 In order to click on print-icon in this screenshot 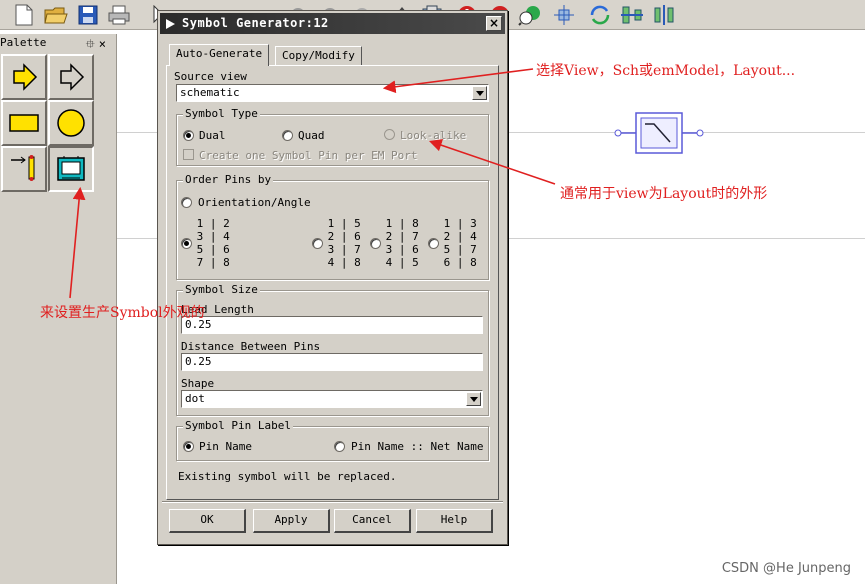, I will do `click(119, 15)`.